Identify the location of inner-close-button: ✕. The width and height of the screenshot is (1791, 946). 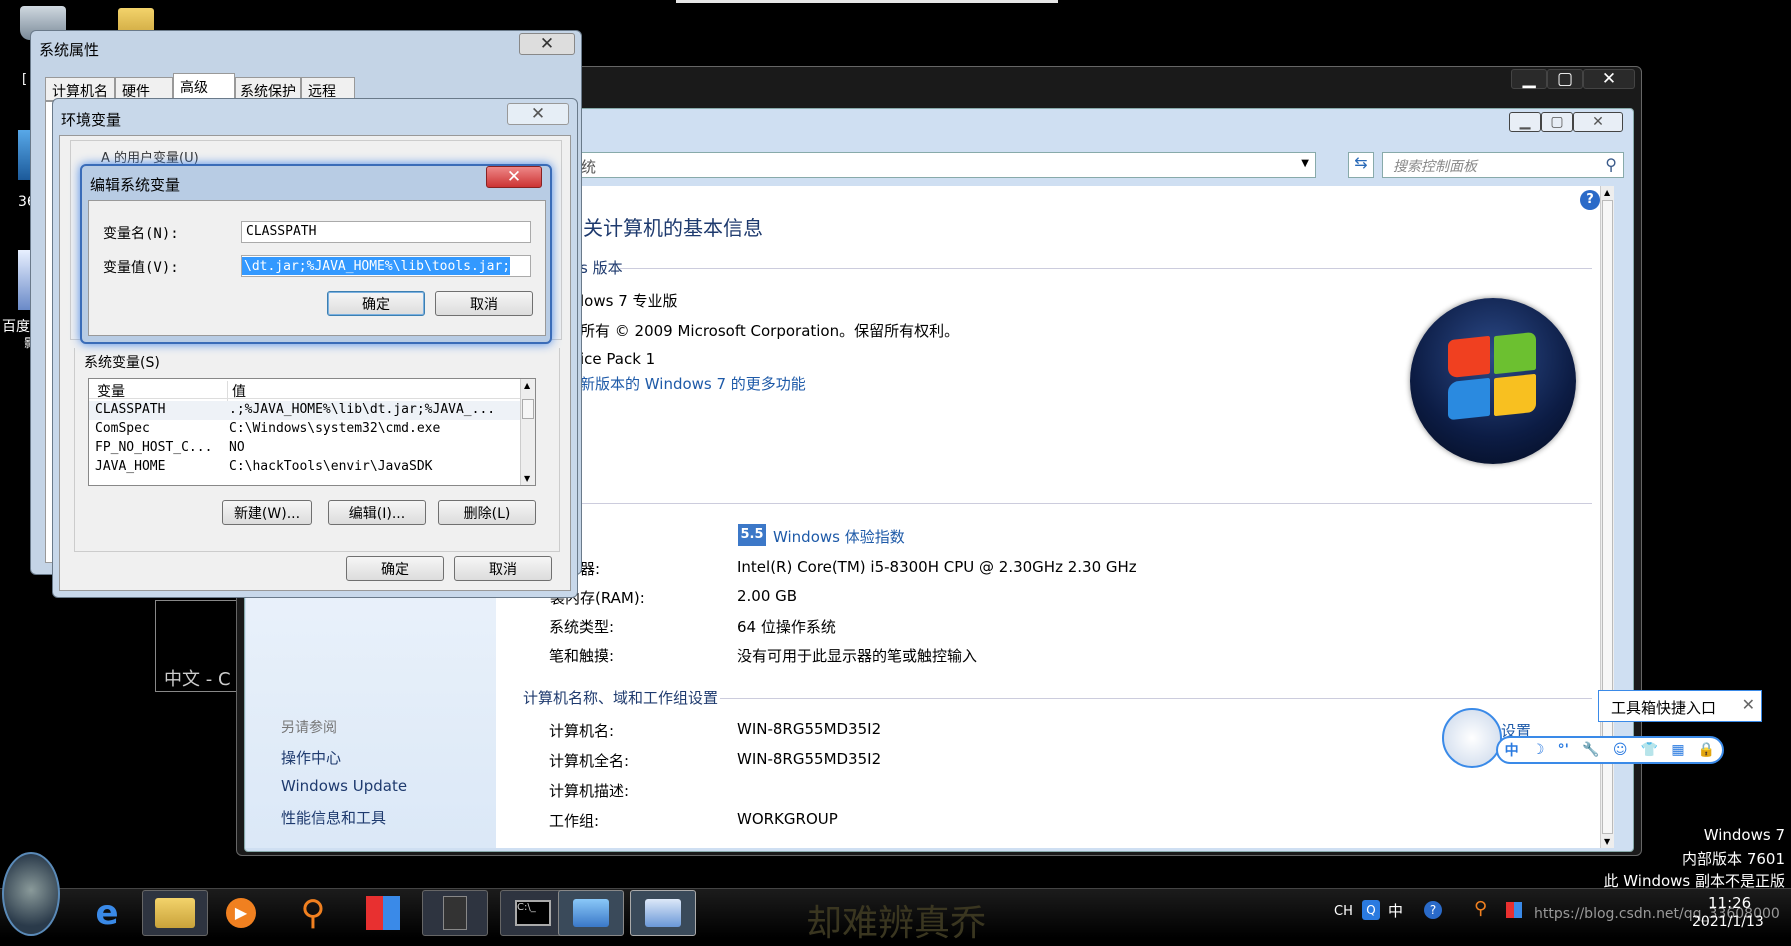
(1598, 122).